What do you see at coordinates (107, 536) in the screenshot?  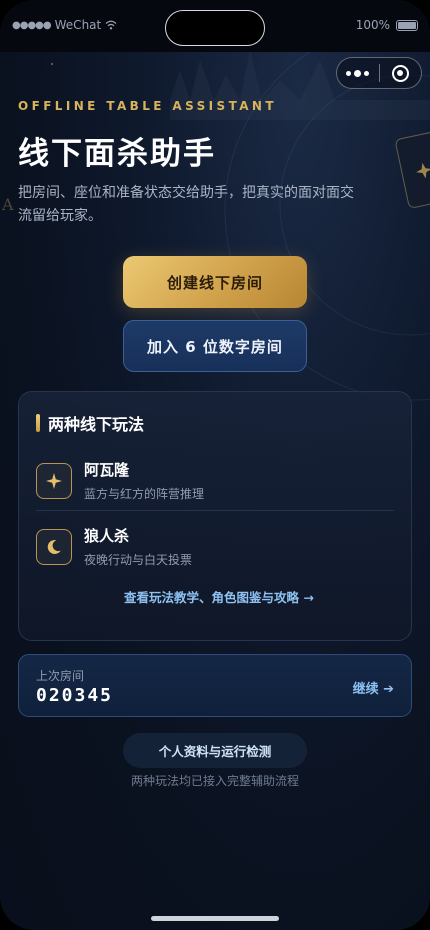 I see `mode-name: 狼人杀` at bounding box center [107, 536].